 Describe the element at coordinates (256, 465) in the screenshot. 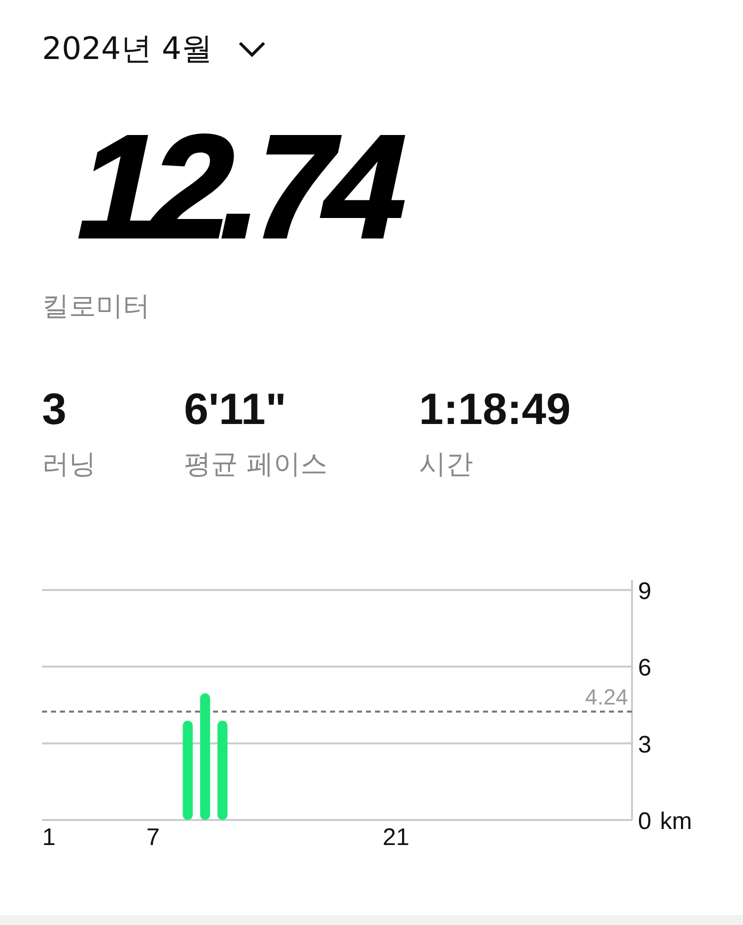

I see `stat-label: 평균 페이스` at that location.